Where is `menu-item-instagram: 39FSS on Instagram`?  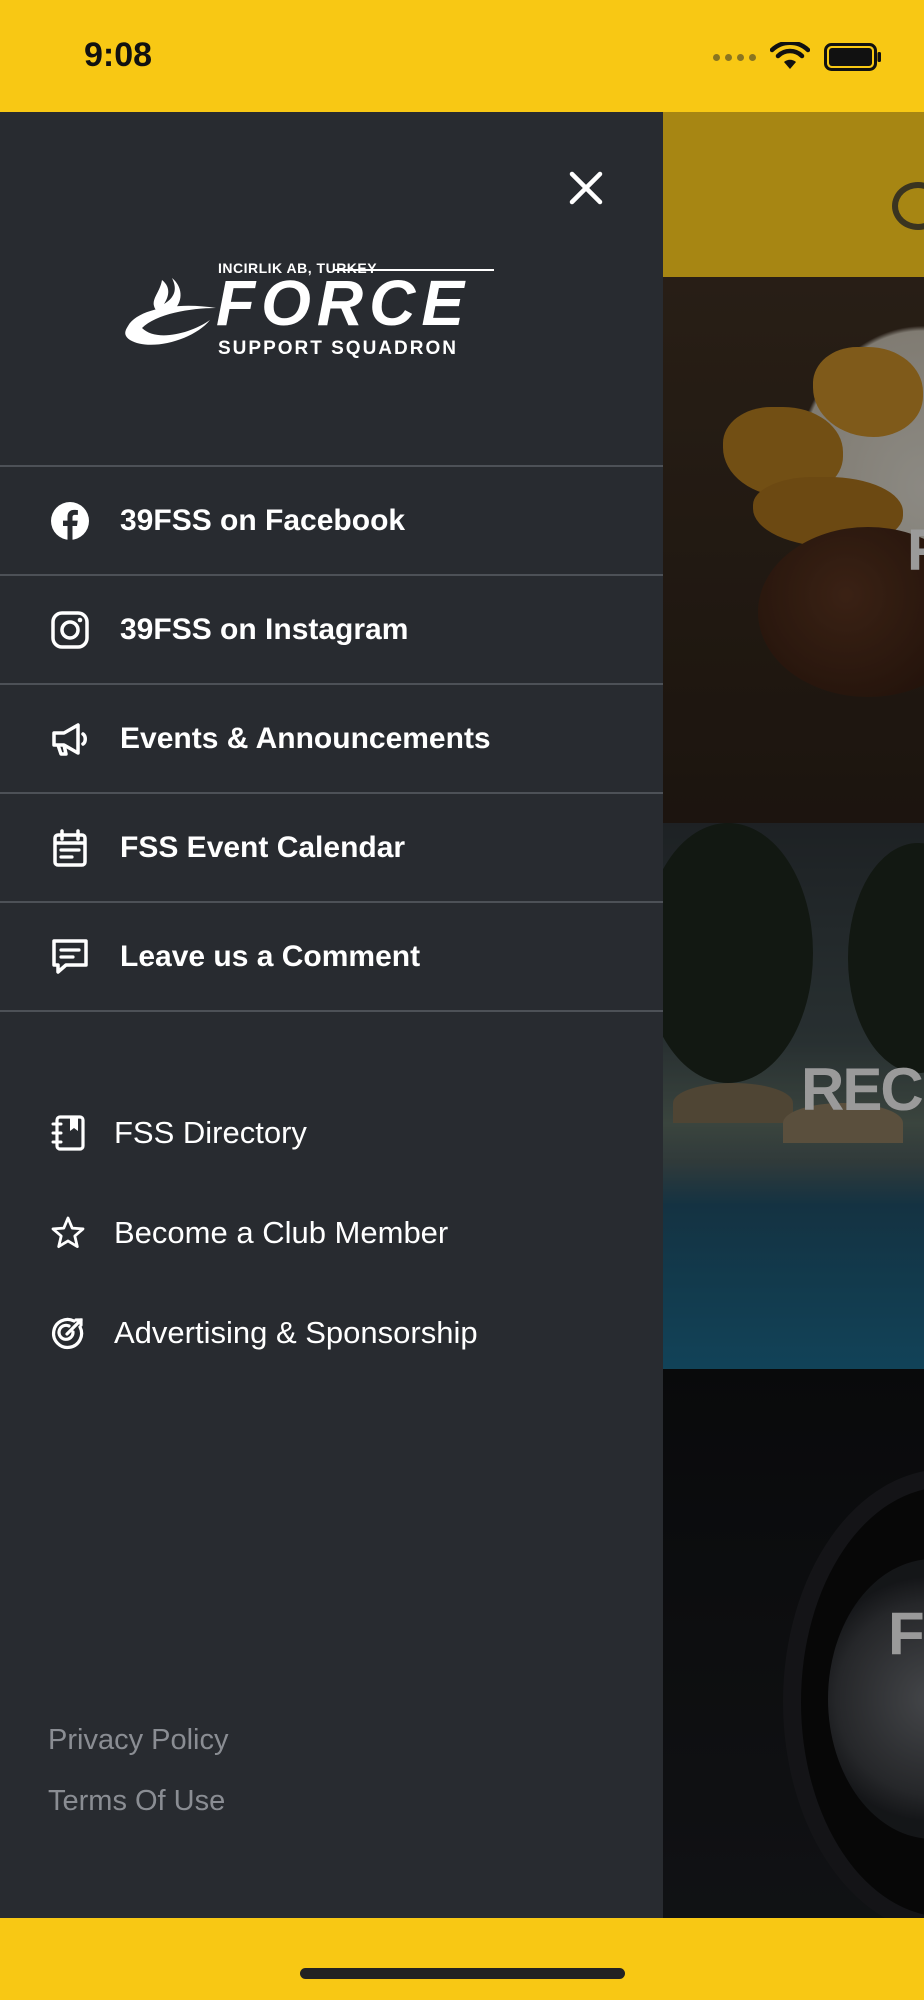 menu-item-instagram: 39FSS on Instagram is located at coordinates (331, 630).